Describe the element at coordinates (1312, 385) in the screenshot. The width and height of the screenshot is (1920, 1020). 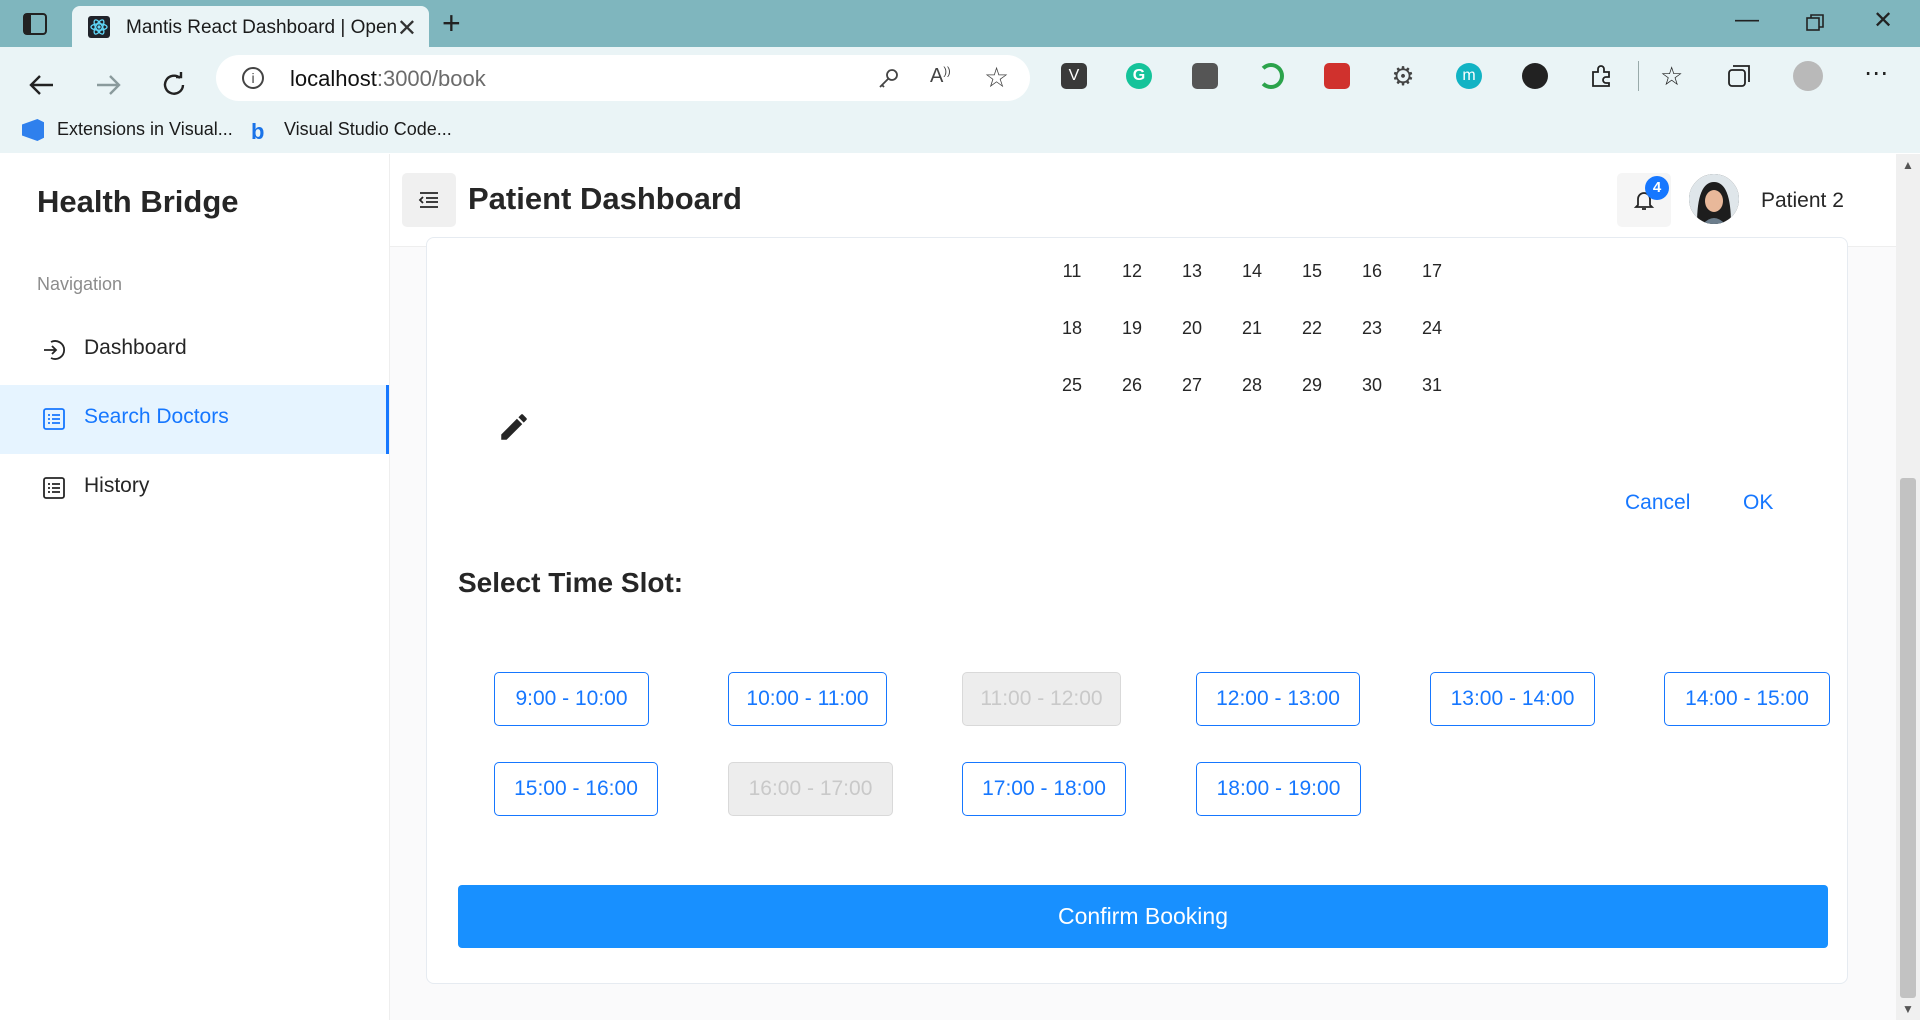
I see `calendar-day: 29` at that location.